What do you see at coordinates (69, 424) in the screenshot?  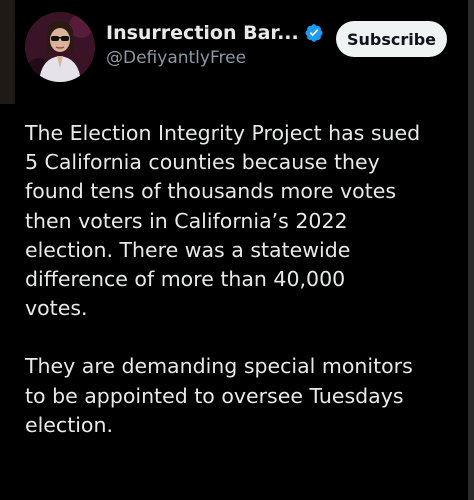 I see `tweet-line: election.` at bounding box center [69, 424].